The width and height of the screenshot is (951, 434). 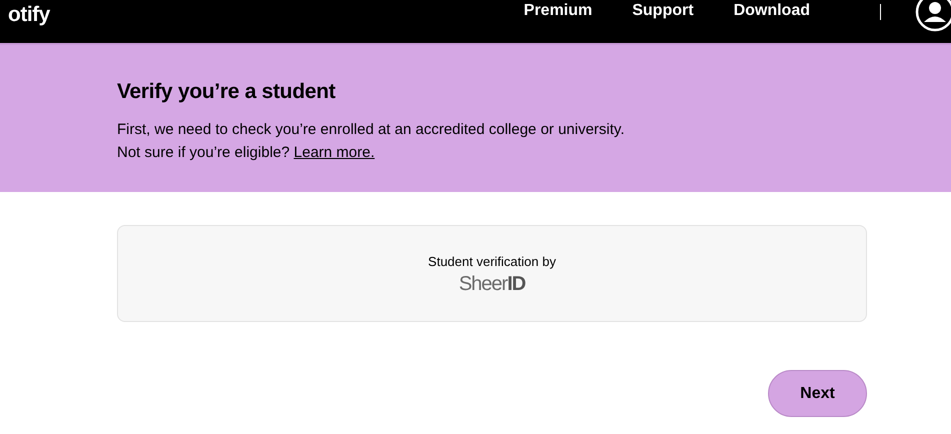 What do you see at coordinates (663, 11) in the screenshot?
I see `nav-link: Support` at bounding box center [663, 11].